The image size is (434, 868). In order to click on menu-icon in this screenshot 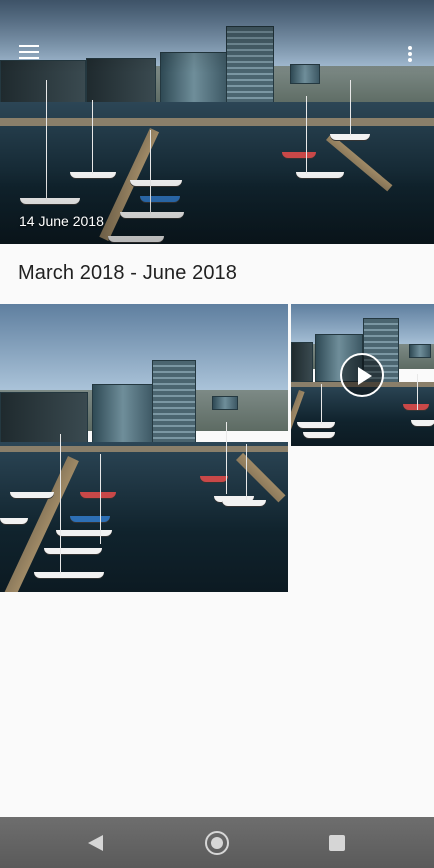, I will do `click(29, 53)`.